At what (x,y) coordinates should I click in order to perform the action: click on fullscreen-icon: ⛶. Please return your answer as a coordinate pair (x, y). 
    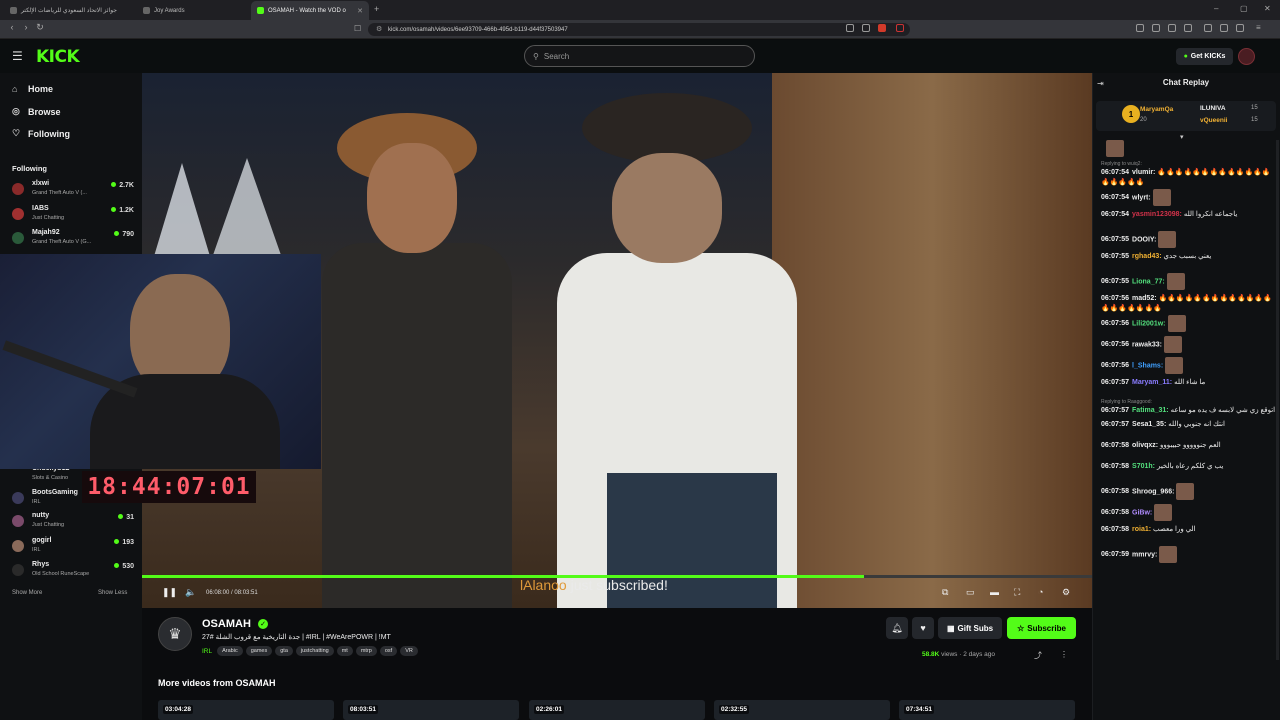
    Looking at the image, I should click on (1017, 592).